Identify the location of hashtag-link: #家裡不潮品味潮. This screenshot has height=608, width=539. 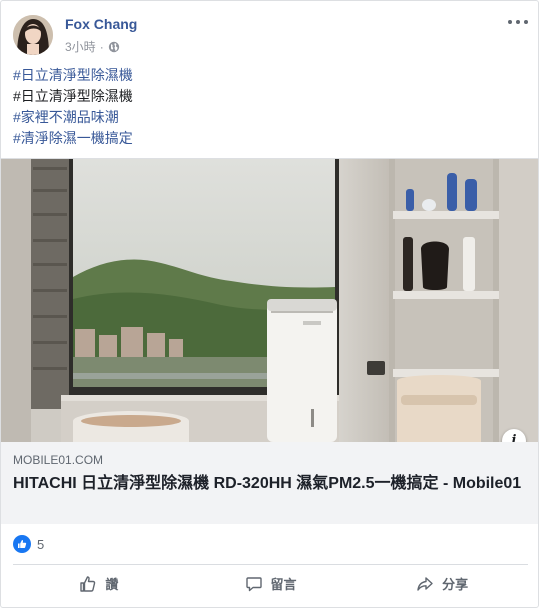
(270, 117).